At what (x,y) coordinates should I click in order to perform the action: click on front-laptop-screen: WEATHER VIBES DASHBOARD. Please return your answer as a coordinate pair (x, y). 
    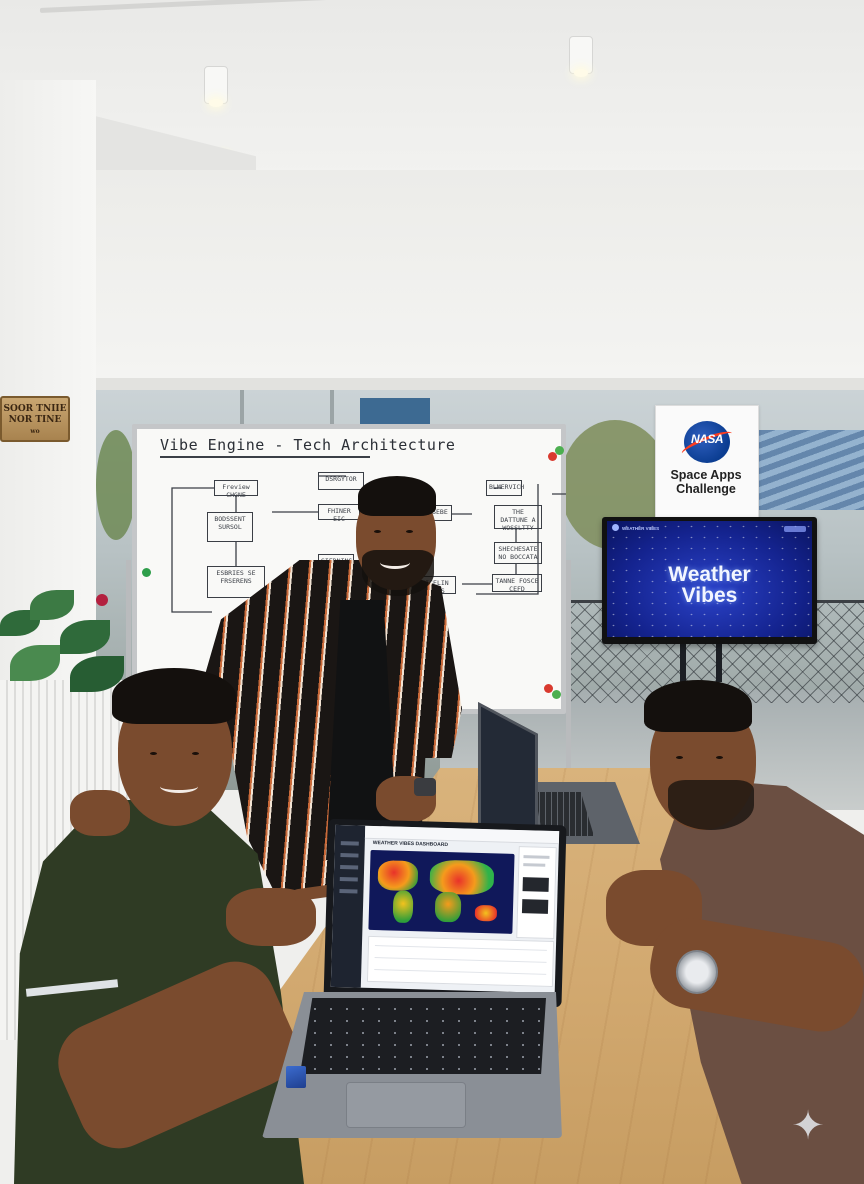
    Looking at the image, I should click on (445, 909).